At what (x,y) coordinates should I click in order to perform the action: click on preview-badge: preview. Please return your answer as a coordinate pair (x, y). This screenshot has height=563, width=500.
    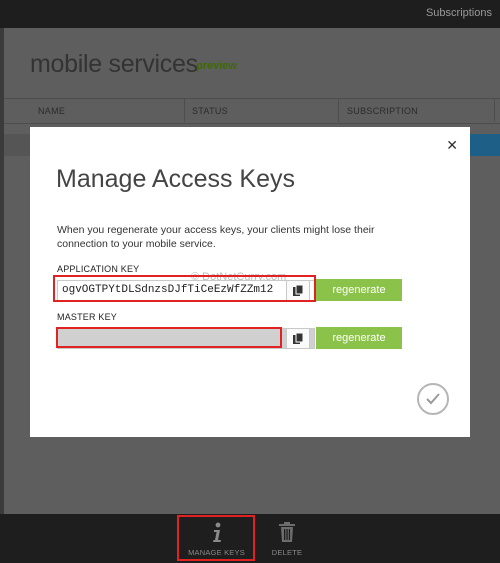
    Looking at the image, I should click on (216, 66).